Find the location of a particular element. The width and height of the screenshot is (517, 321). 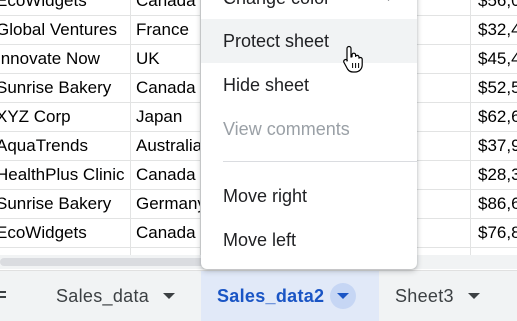

cell-country: UK is located at coordinates (168, 58).